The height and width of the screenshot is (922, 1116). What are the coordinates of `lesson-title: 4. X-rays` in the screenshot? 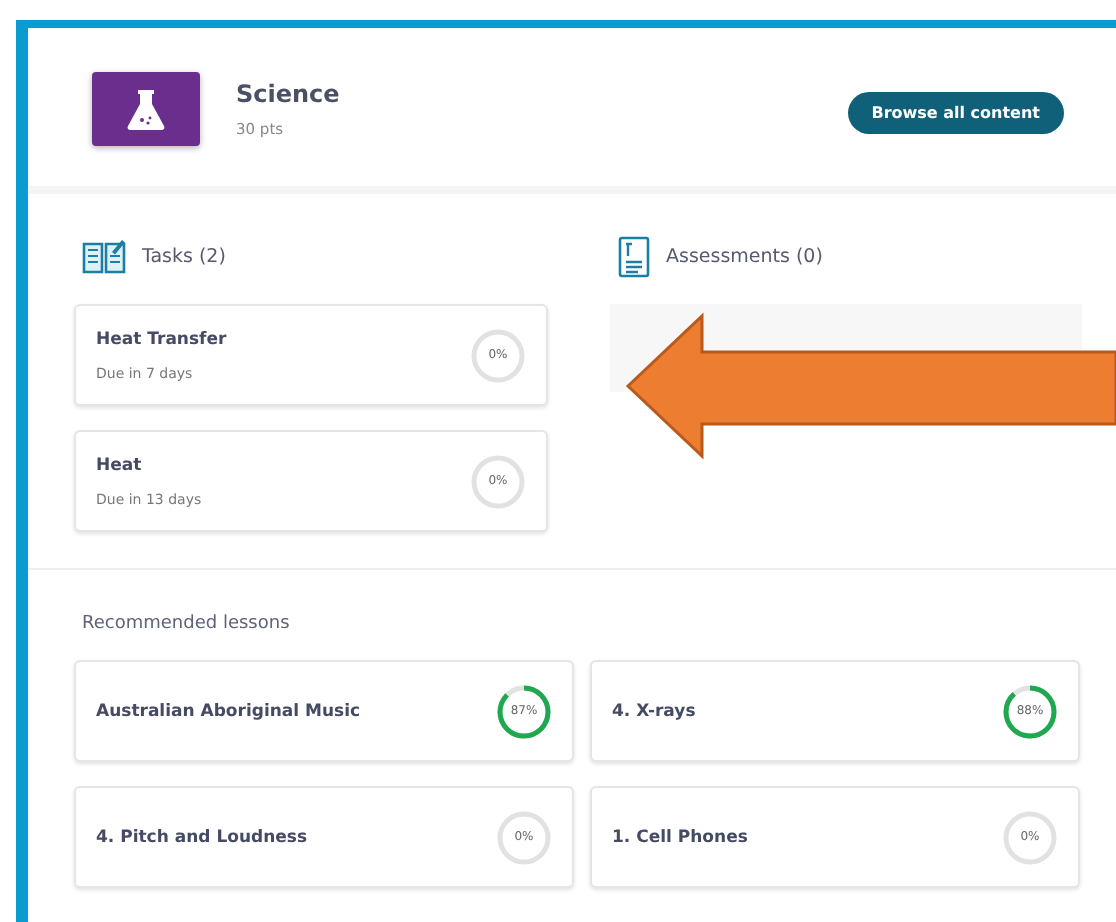 It's located at (655, 711).